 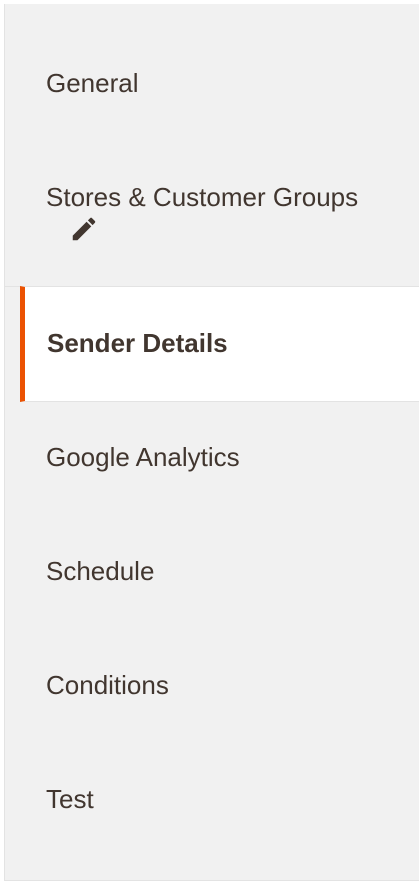 What do you see at coordinates (212, 803) in the screenshot?
I see `tab-test: Test` at bounding box center [212, 803].